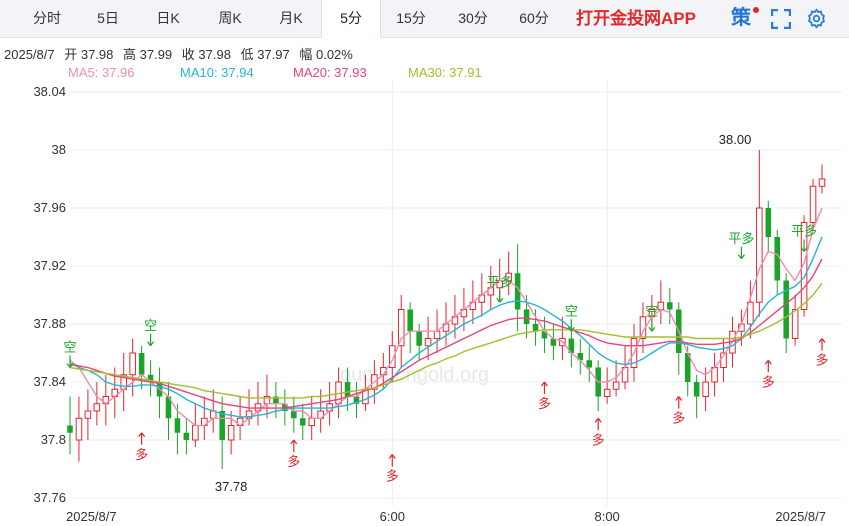  Describe the element at coordinates (330, 72) in the screenshot. I see `ma20-legend: MA20: 37.93` at that location.